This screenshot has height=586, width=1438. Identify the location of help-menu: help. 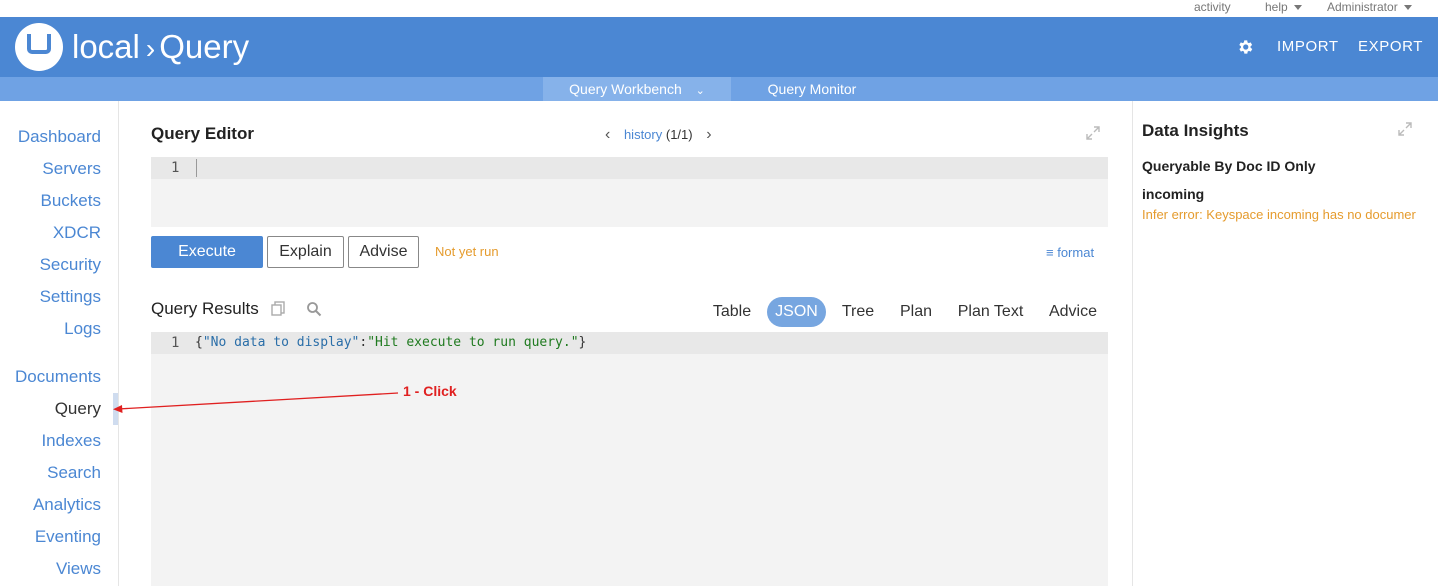
(1283, 7).